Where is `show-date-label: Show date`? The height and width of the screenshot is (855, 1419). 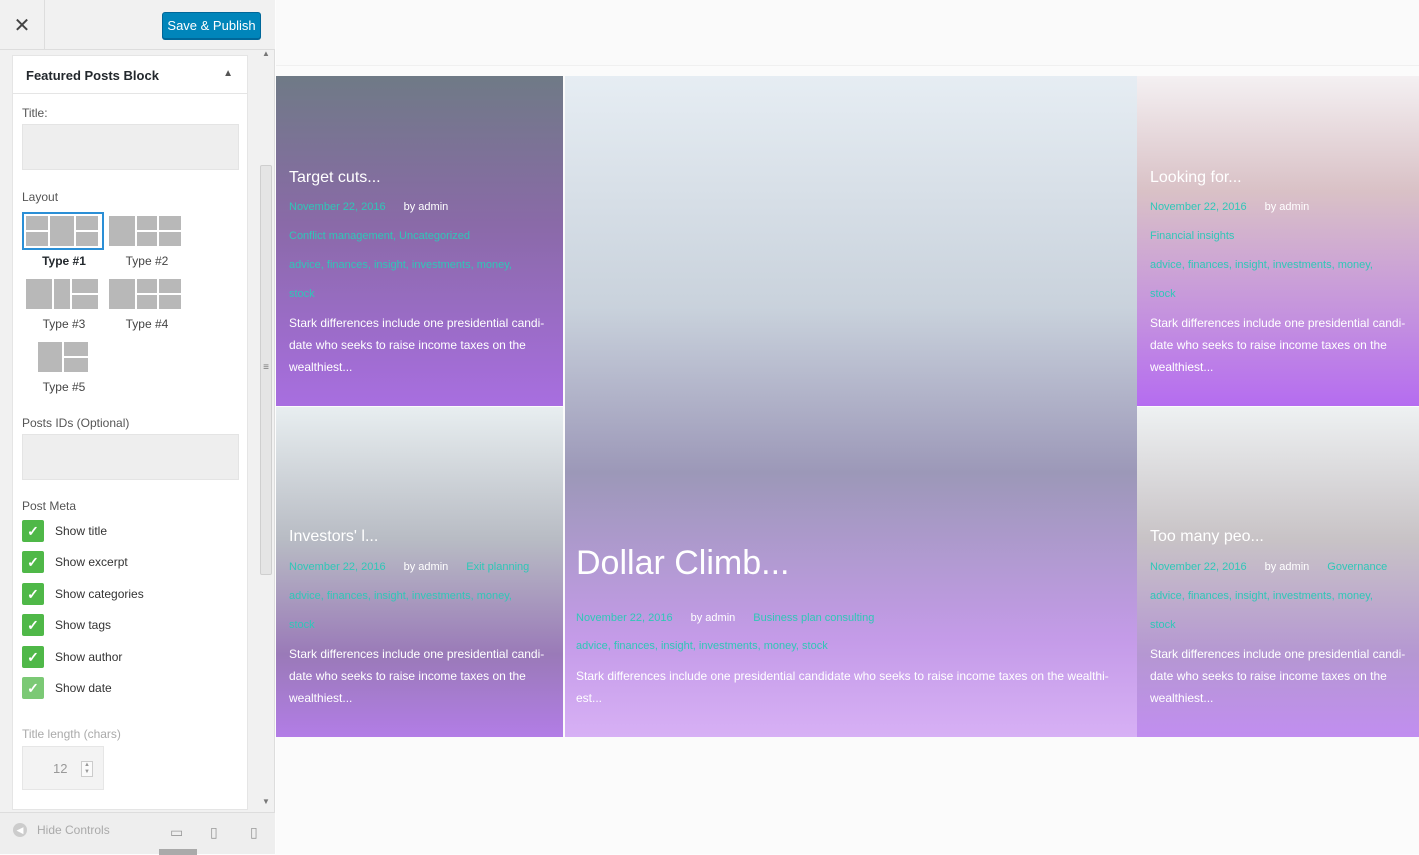 show-date-label: Show date is located at coordinates (83, 688).